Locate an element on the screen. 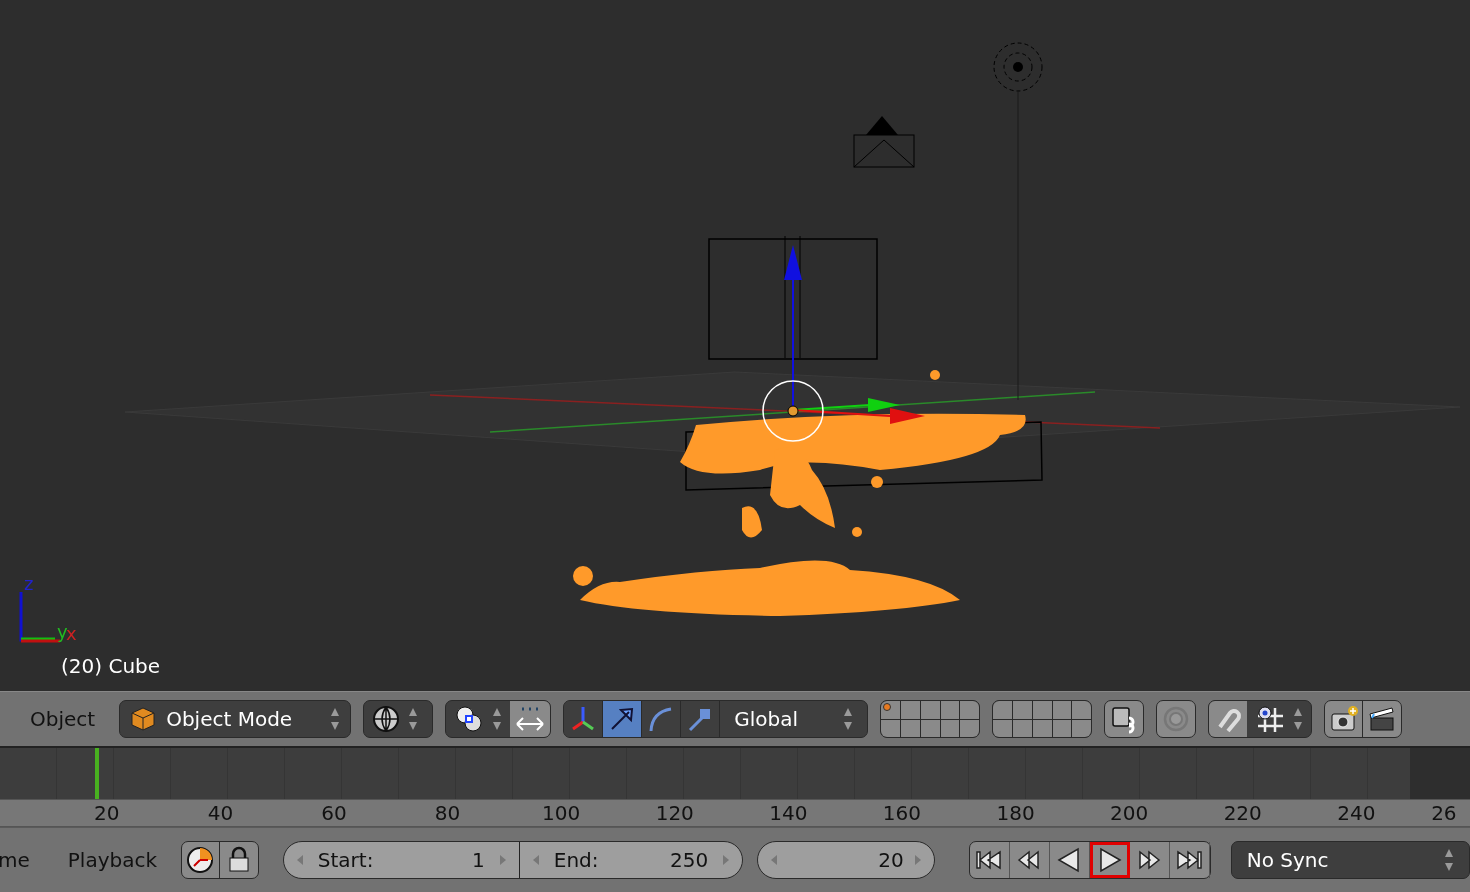  frame-number: 40 is located at coordinates (220, 813).